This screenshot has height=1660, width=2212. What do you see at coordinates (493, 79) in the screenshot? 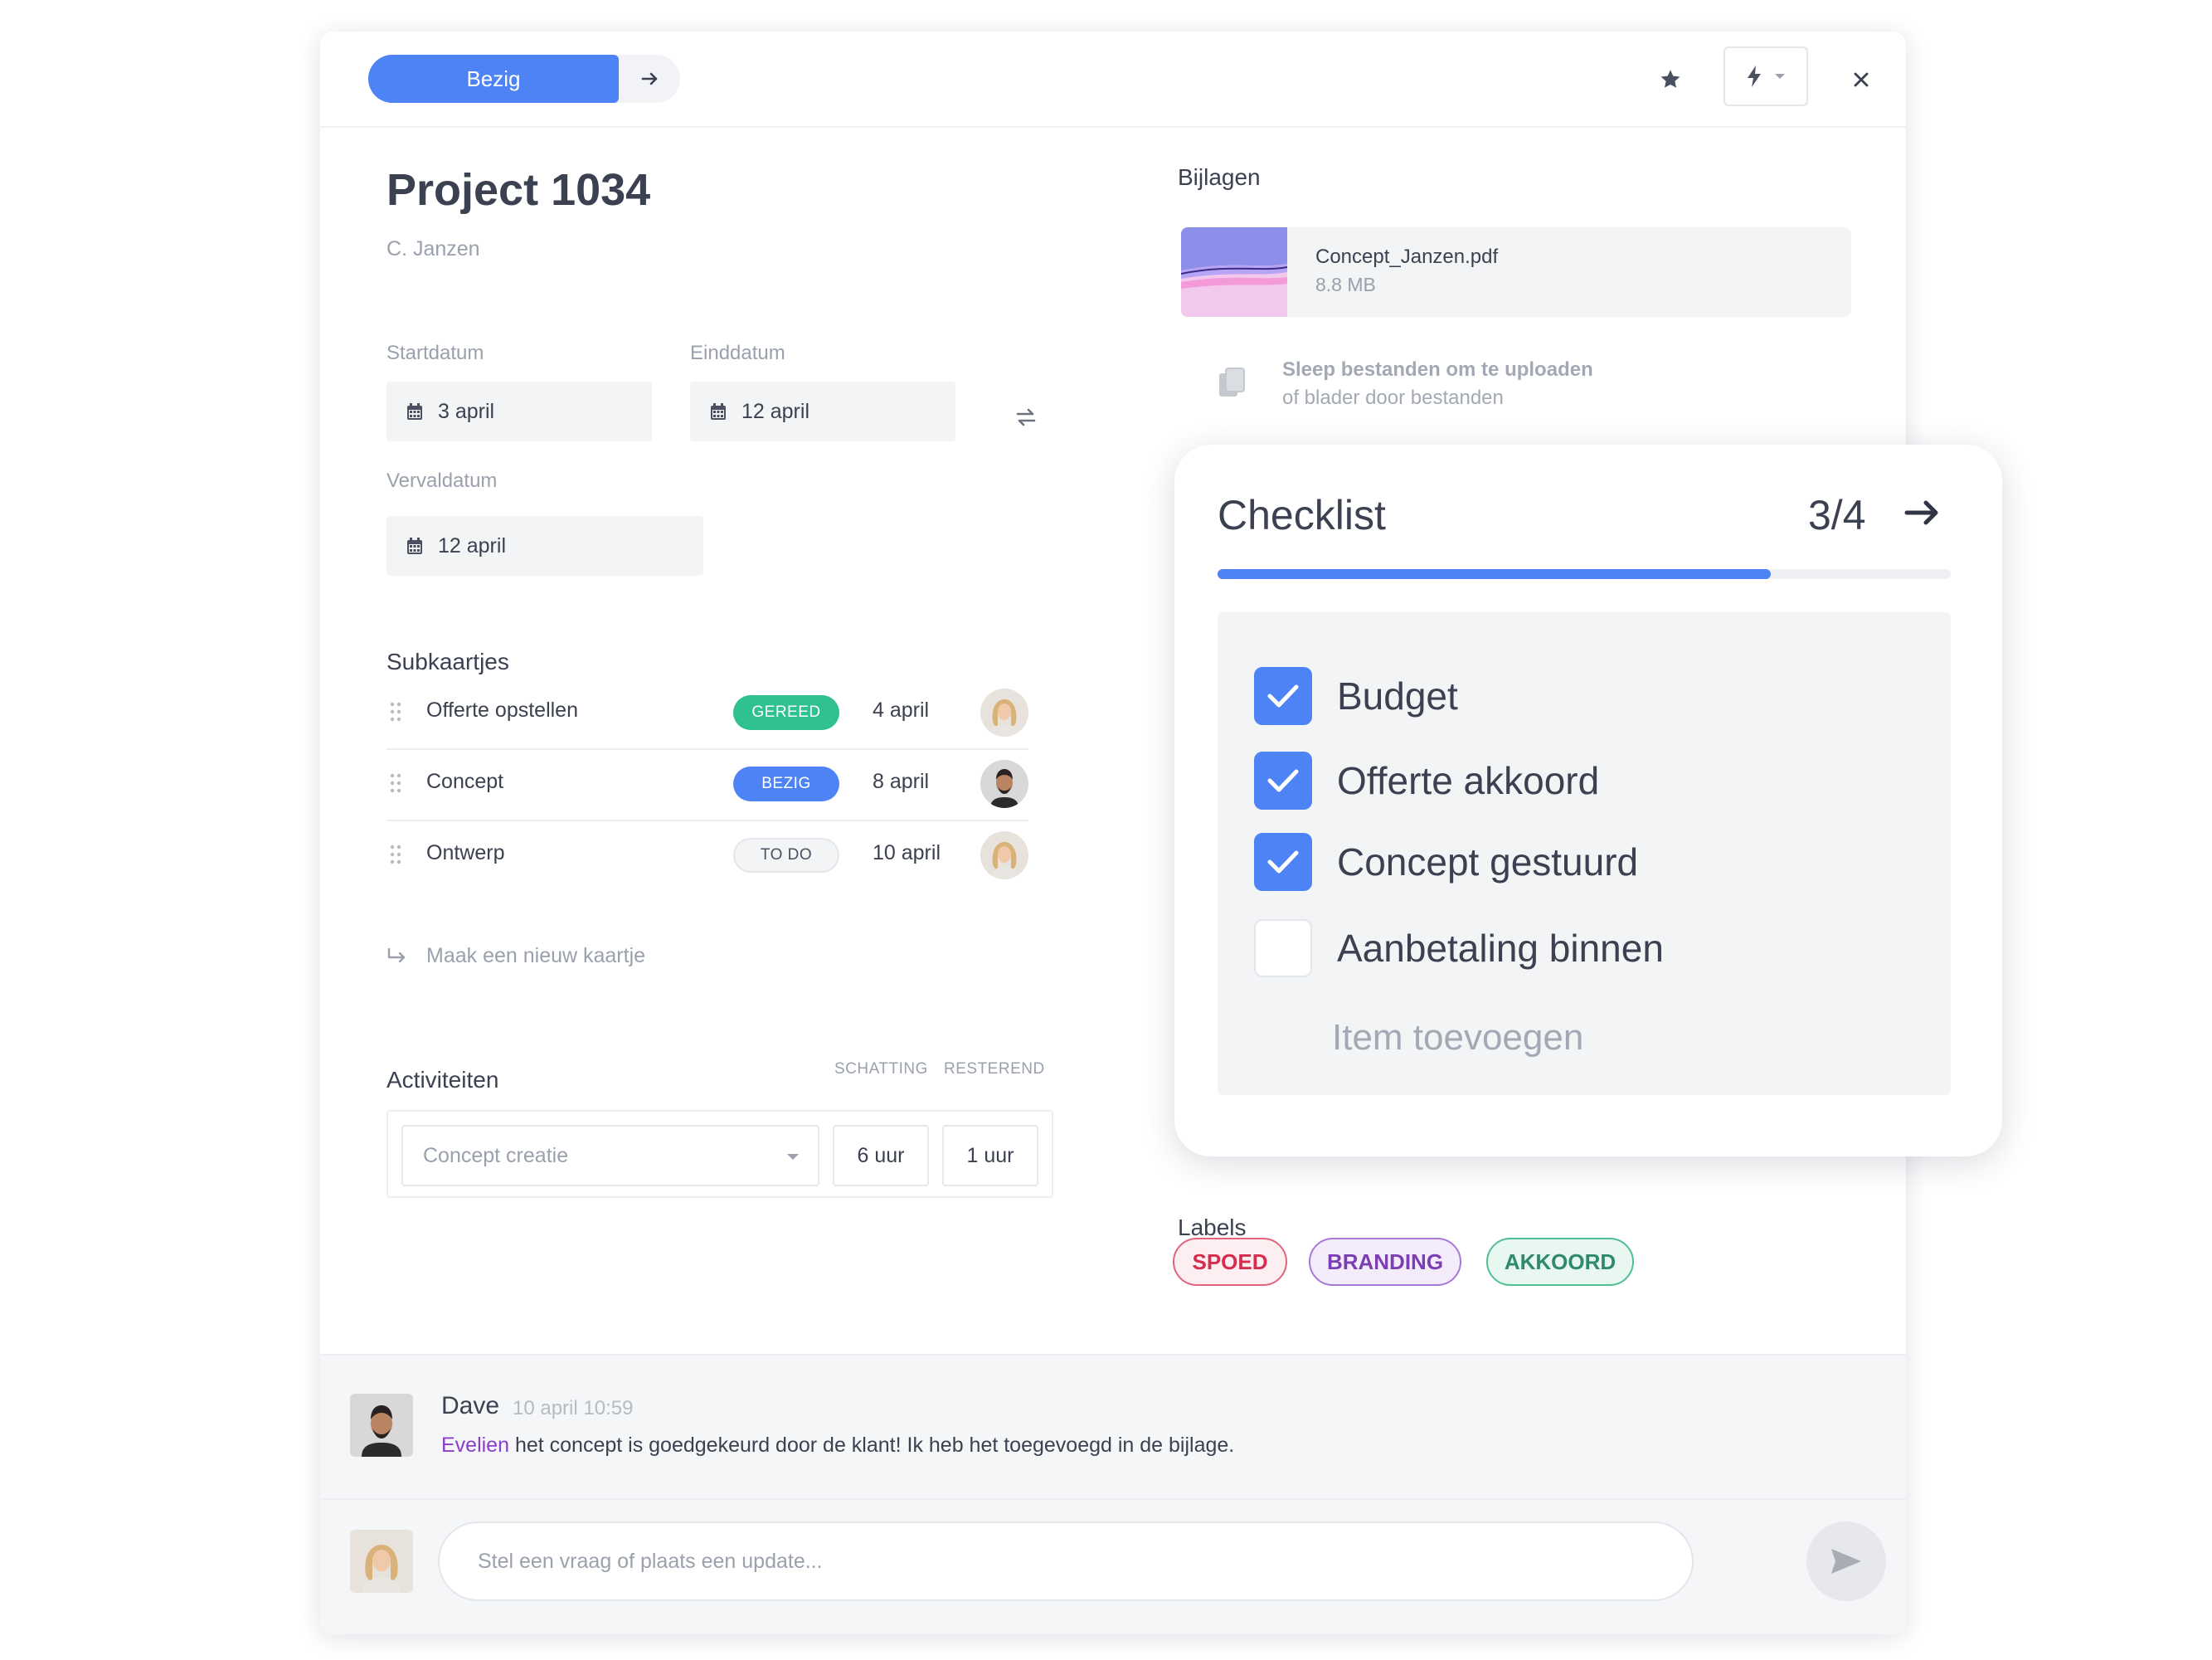
I see `status-button: Bezig` at bounding box center [493, 79].